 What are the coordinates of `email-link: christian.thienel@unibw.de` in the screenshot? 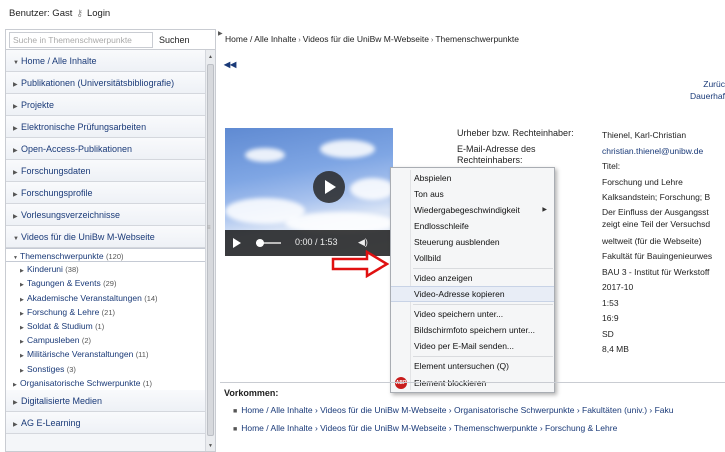 It's located at (652, 151).